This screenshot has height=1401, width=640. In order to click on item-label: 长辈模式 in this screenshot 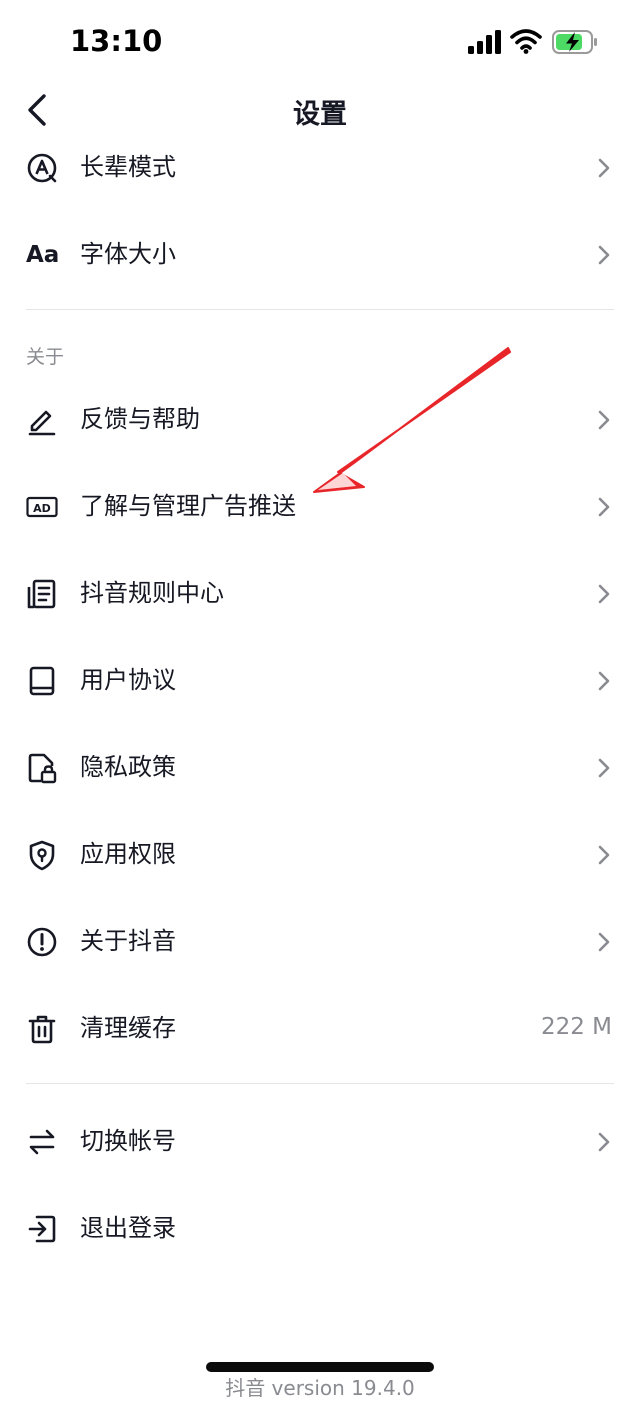, I will do `click(128, 167)`.